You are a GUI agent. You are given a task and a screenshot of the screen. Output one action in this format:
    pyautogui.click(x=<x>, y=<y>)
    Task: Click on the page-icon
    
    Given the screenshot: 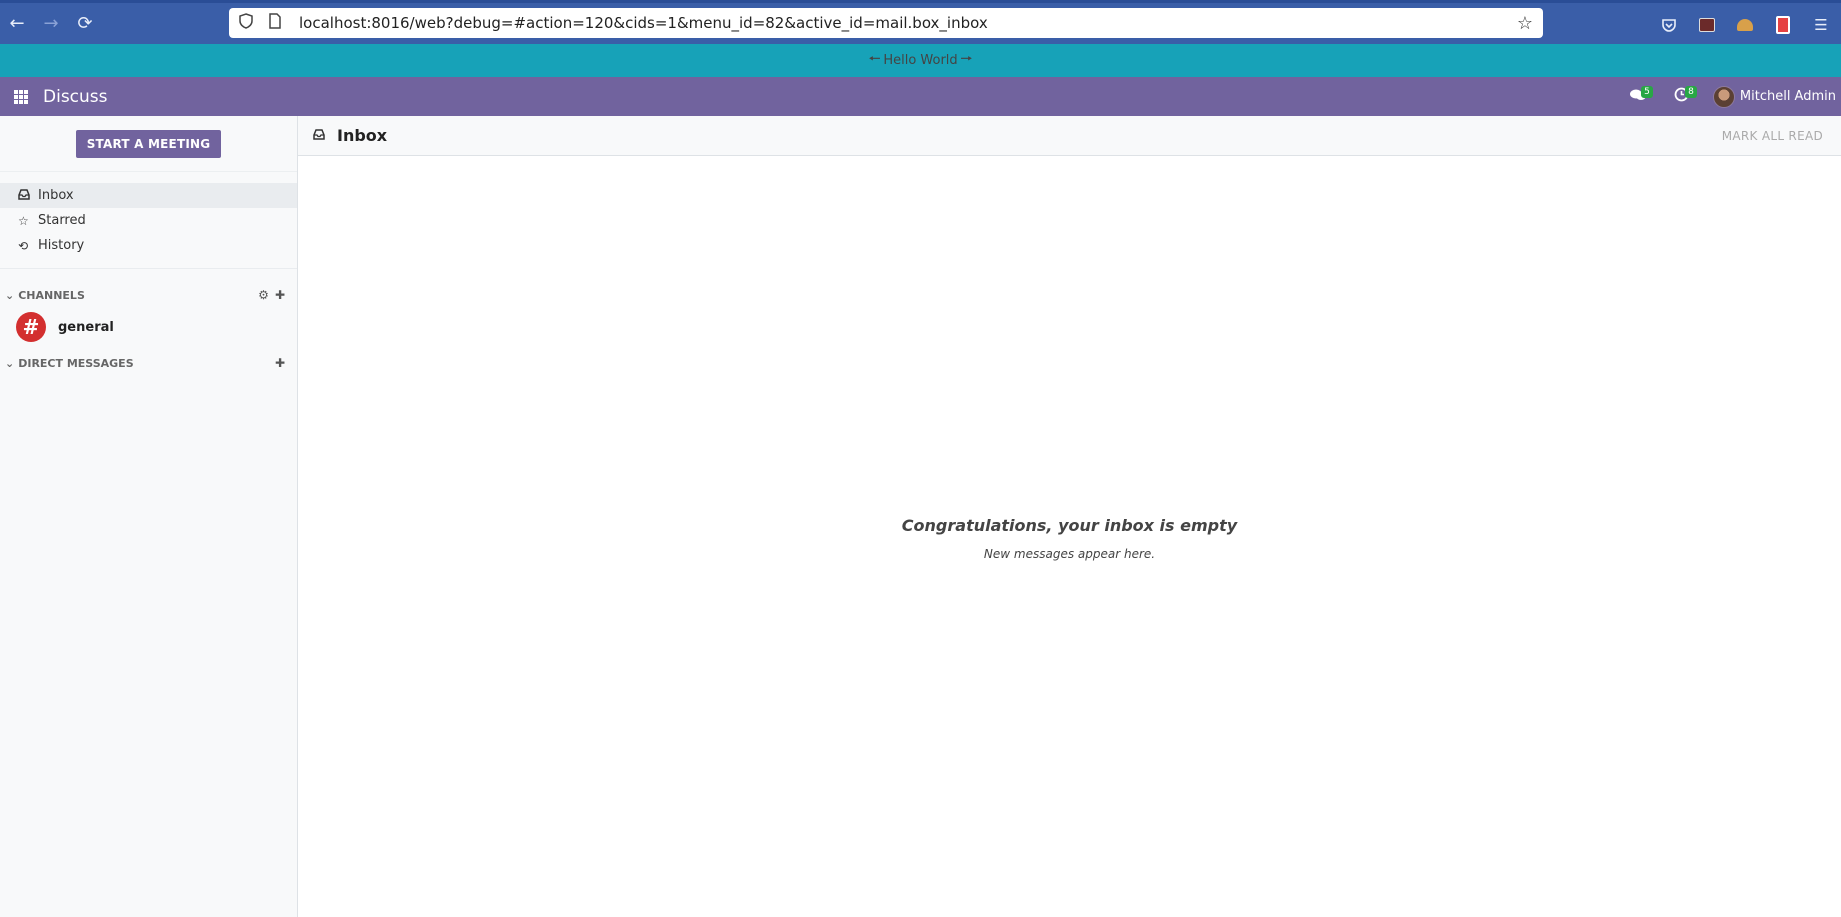 What is the action you would take?
    pyautogui.click(x=278, y=23)
    